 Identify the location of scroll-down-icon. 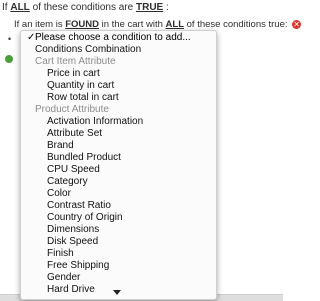
(117, 292).